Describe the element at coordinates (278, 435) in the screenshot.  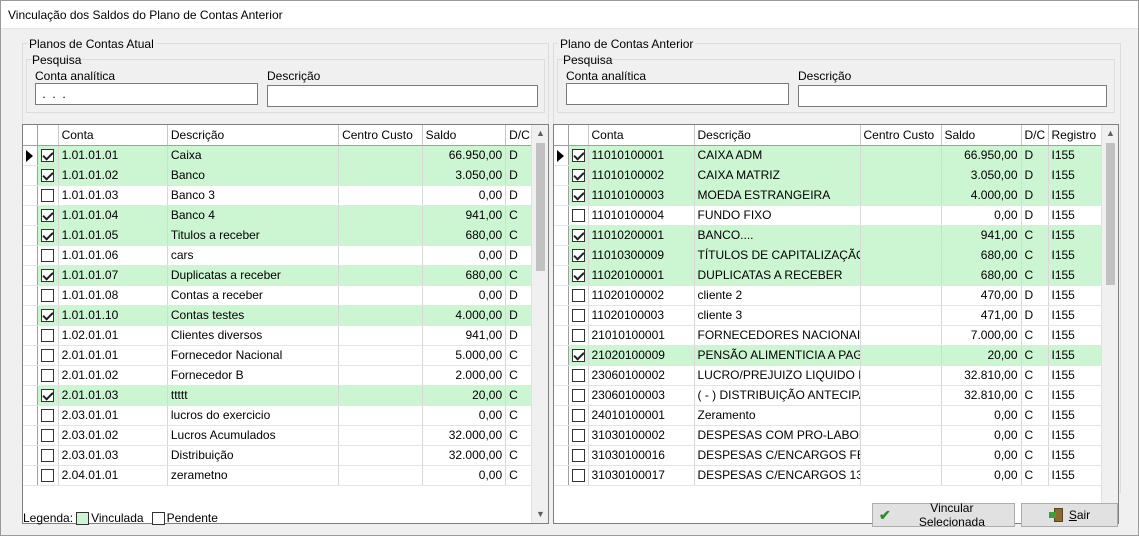
I see `table-row: 2.03.01.02 Lucros Acumulados 32.000,00 C` at that location.